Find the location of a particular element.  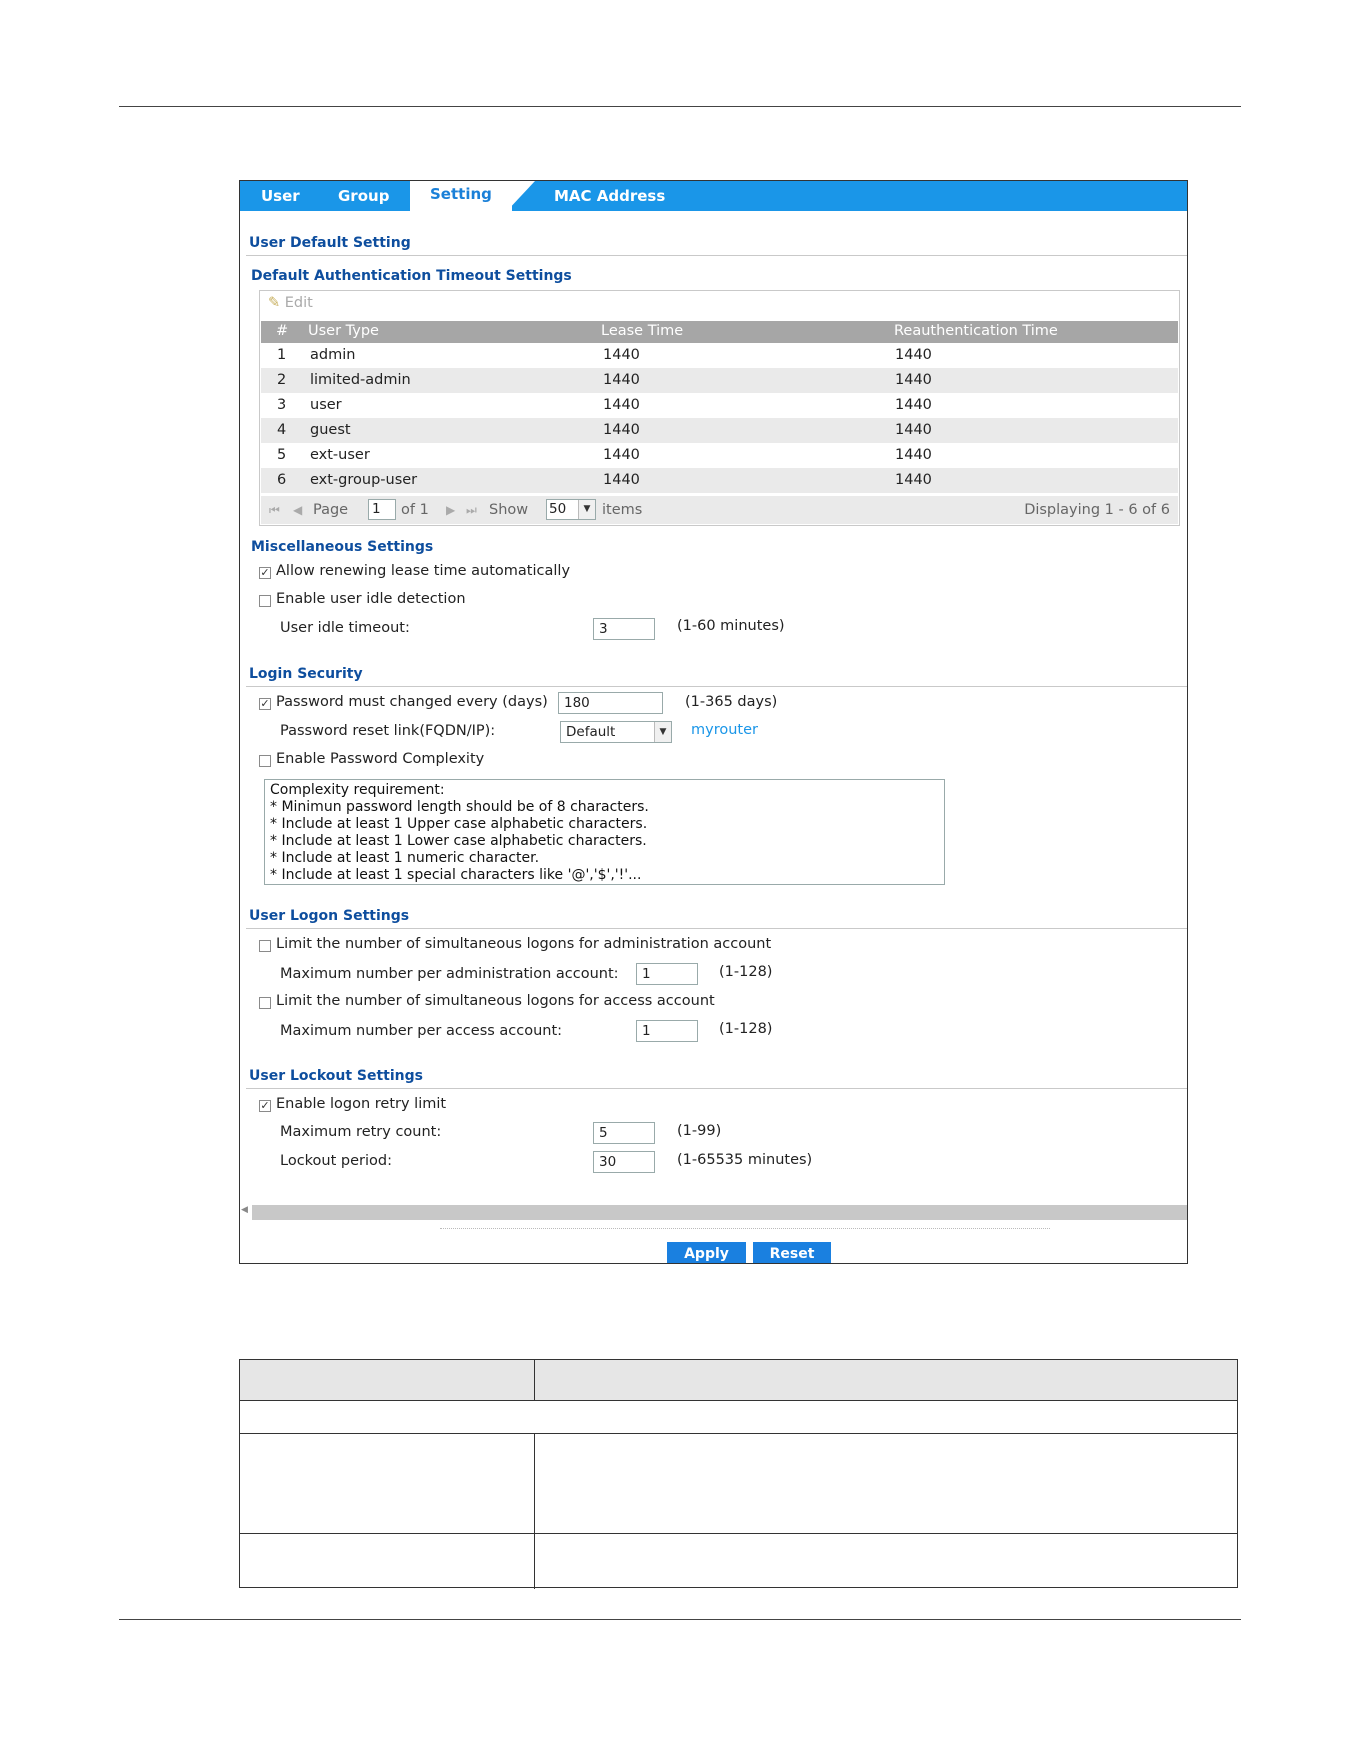

col-number: # is located at coordinates (282, 331).